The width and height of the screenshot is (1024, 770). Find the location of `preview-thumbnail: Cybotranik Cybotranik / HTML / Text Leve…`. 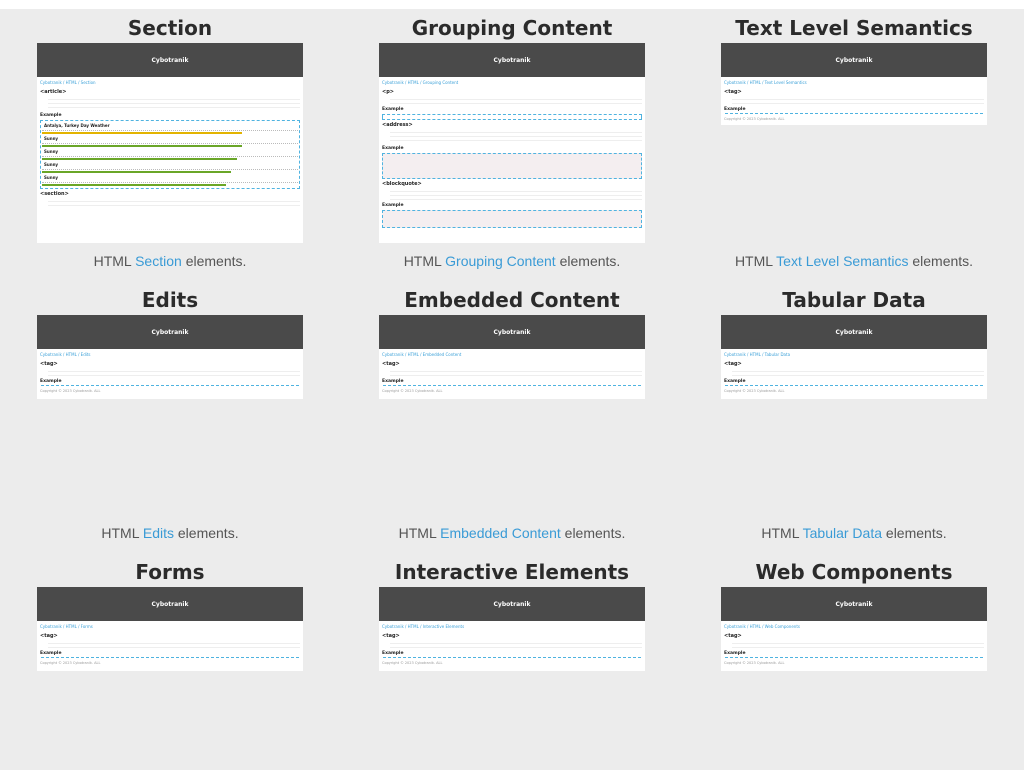

preview-thumbnail: Cybotranik Cybotranik / HTML / Text Leve… is located at coordinates (854, 84).